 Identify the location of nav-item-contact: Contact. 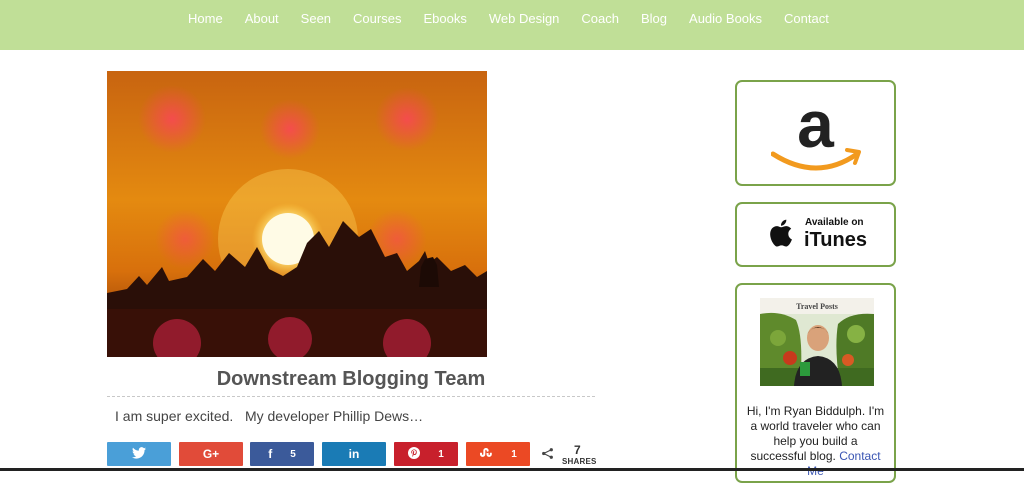
(806, 19).